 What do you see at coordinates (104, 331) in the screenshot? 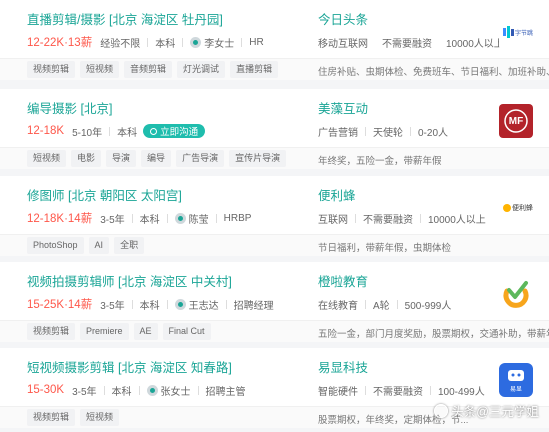
I see `skill-tag: Premiere` at bounding box center [104, 331].